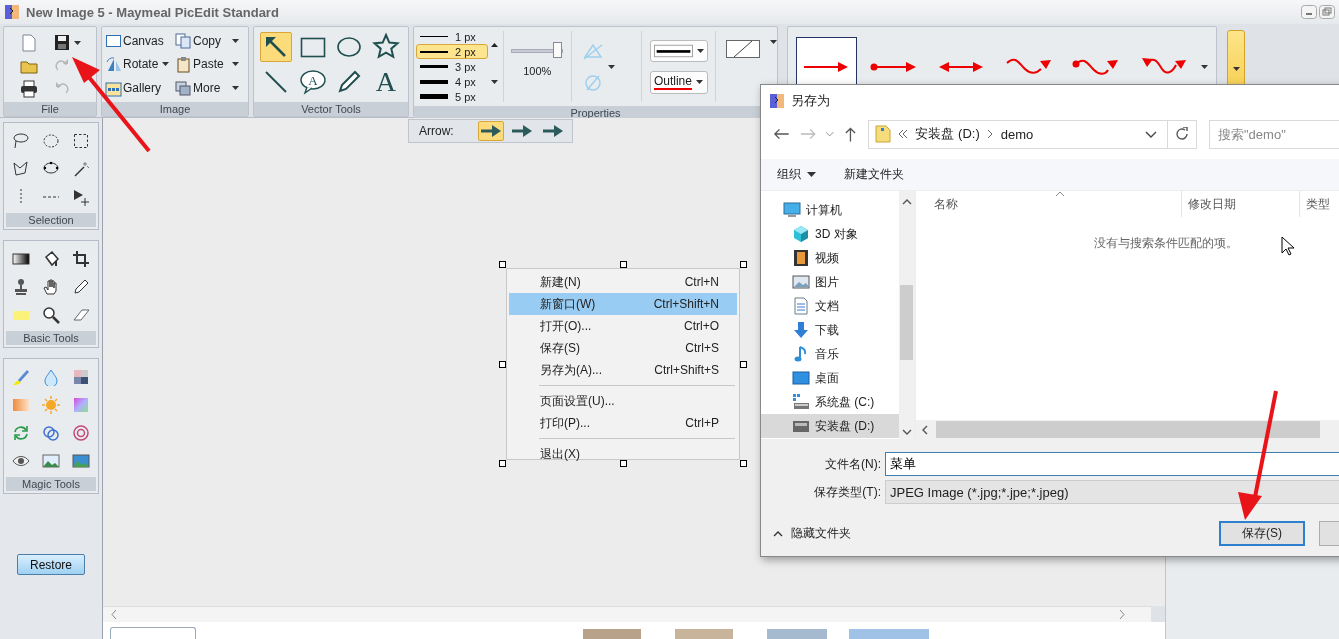  I want to click on thumbnail-frame, so click(153, 633).